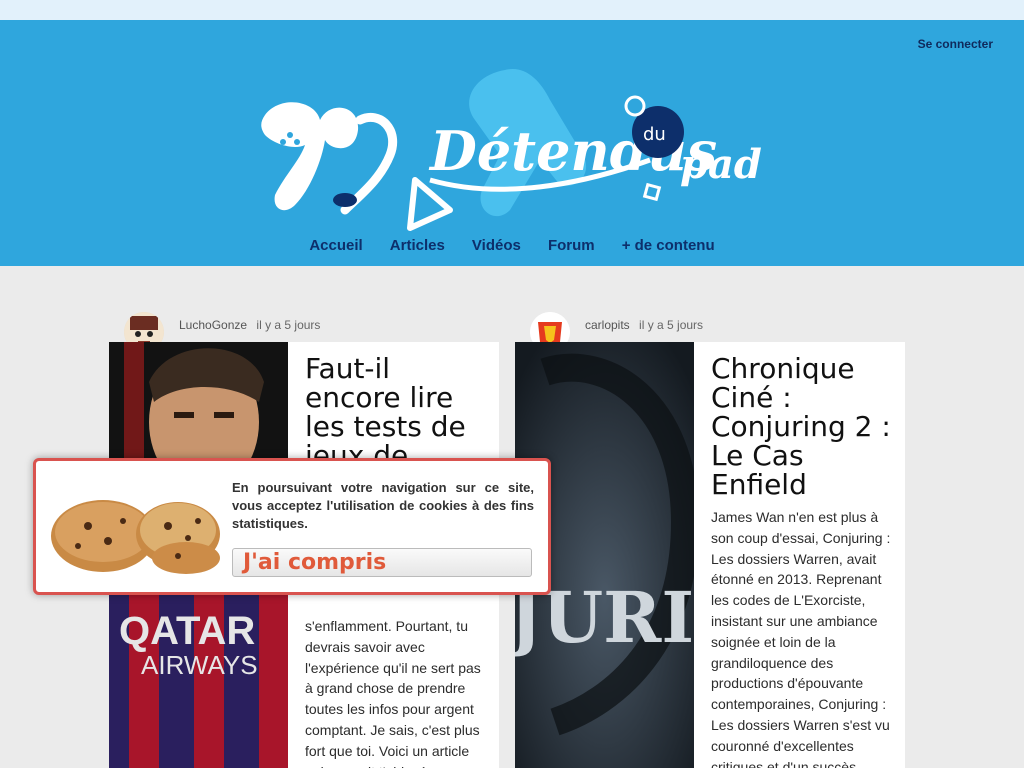  Describe the element at coordinates (199, 665) in the screenshot. I see `jersey-sponsor-subtext: AIRWAYS` at that location.